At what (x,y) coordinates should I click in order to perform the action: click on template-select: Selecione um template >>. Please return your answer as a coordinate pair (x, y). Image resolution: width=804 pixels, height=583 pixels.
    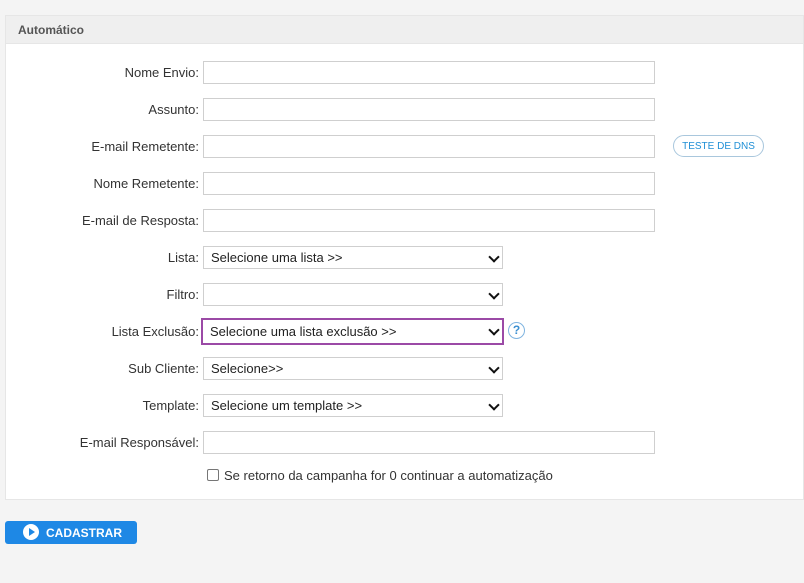
    Looking at the image, I should click on (353, 405).